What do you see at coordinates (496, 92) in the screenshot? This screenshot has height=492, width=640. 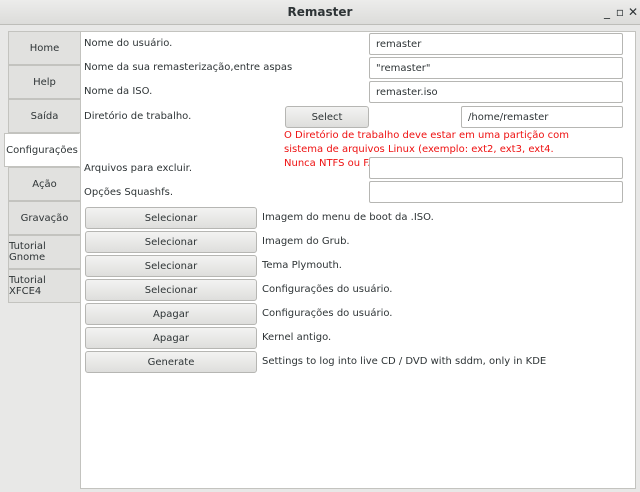 I see `iso-name-input` at bounding box center [496, 92].